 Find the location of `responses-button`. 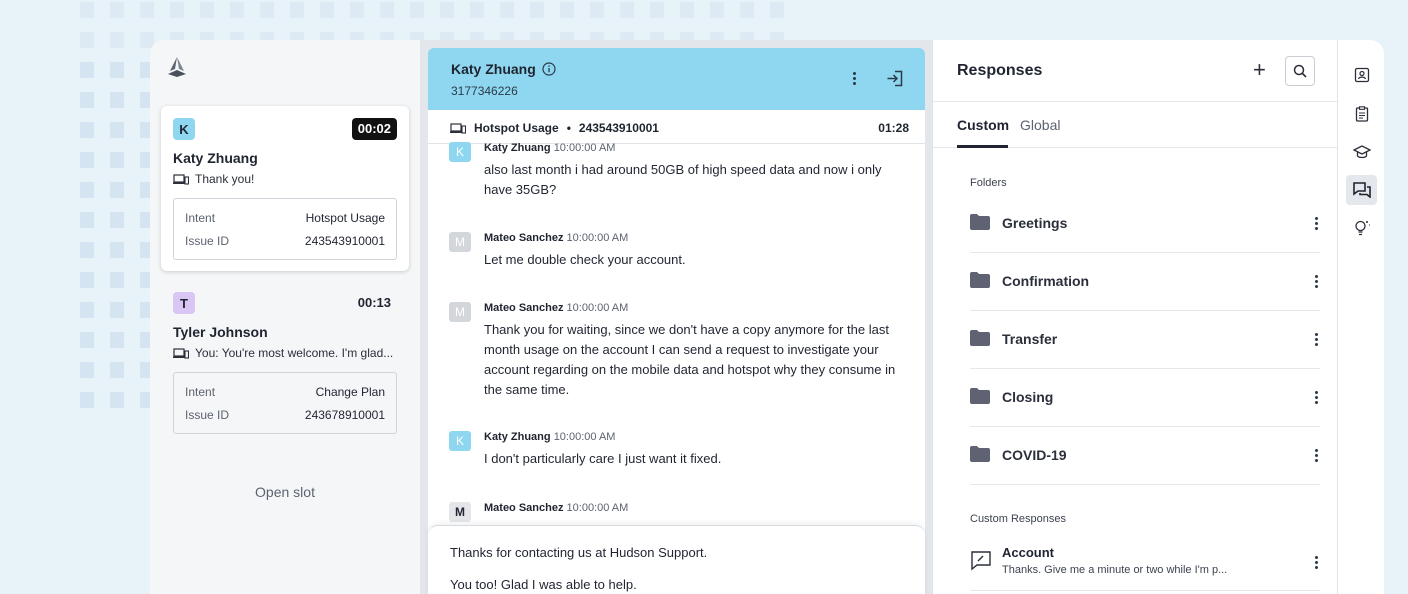

responses-button is located at coordinates (1361, 190).